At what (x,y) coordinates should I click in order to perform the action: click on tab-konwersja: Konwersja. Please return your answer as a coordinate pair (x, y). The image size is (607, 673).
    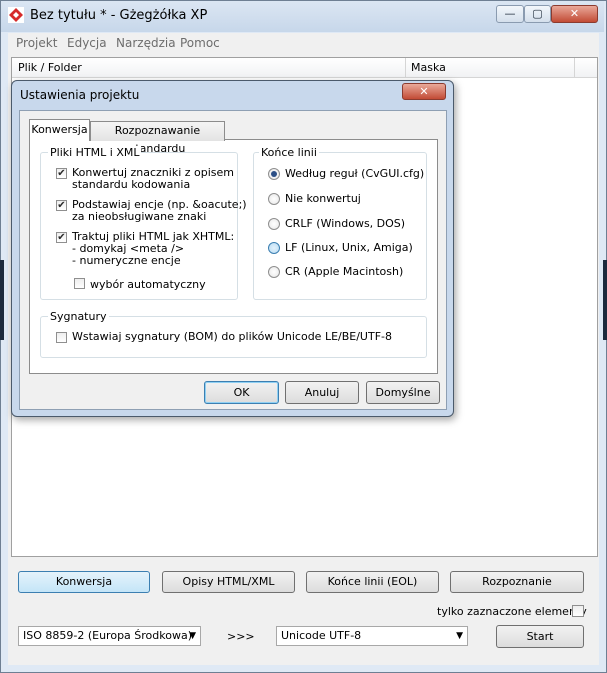
    Looking at the image, I should click on (59, 130).